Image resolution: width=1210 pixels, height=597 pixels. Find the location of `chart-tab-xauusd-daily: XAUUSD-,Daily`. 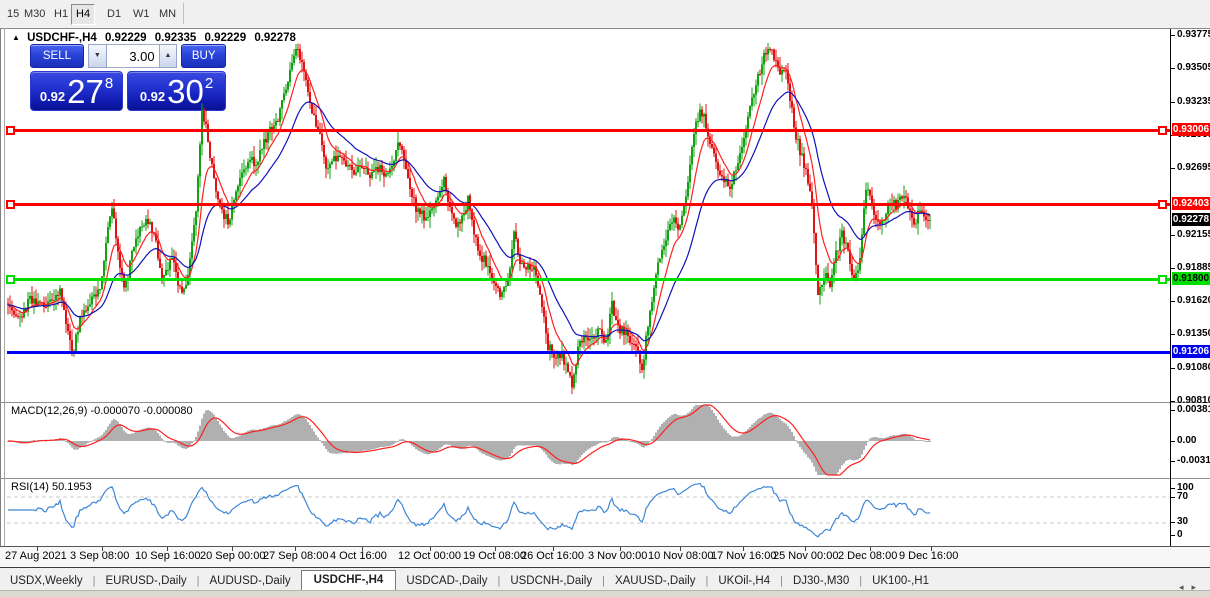

chart-tab-xauusd-daily: XAUUSD-,Daily is located at coordinates (655, 581).